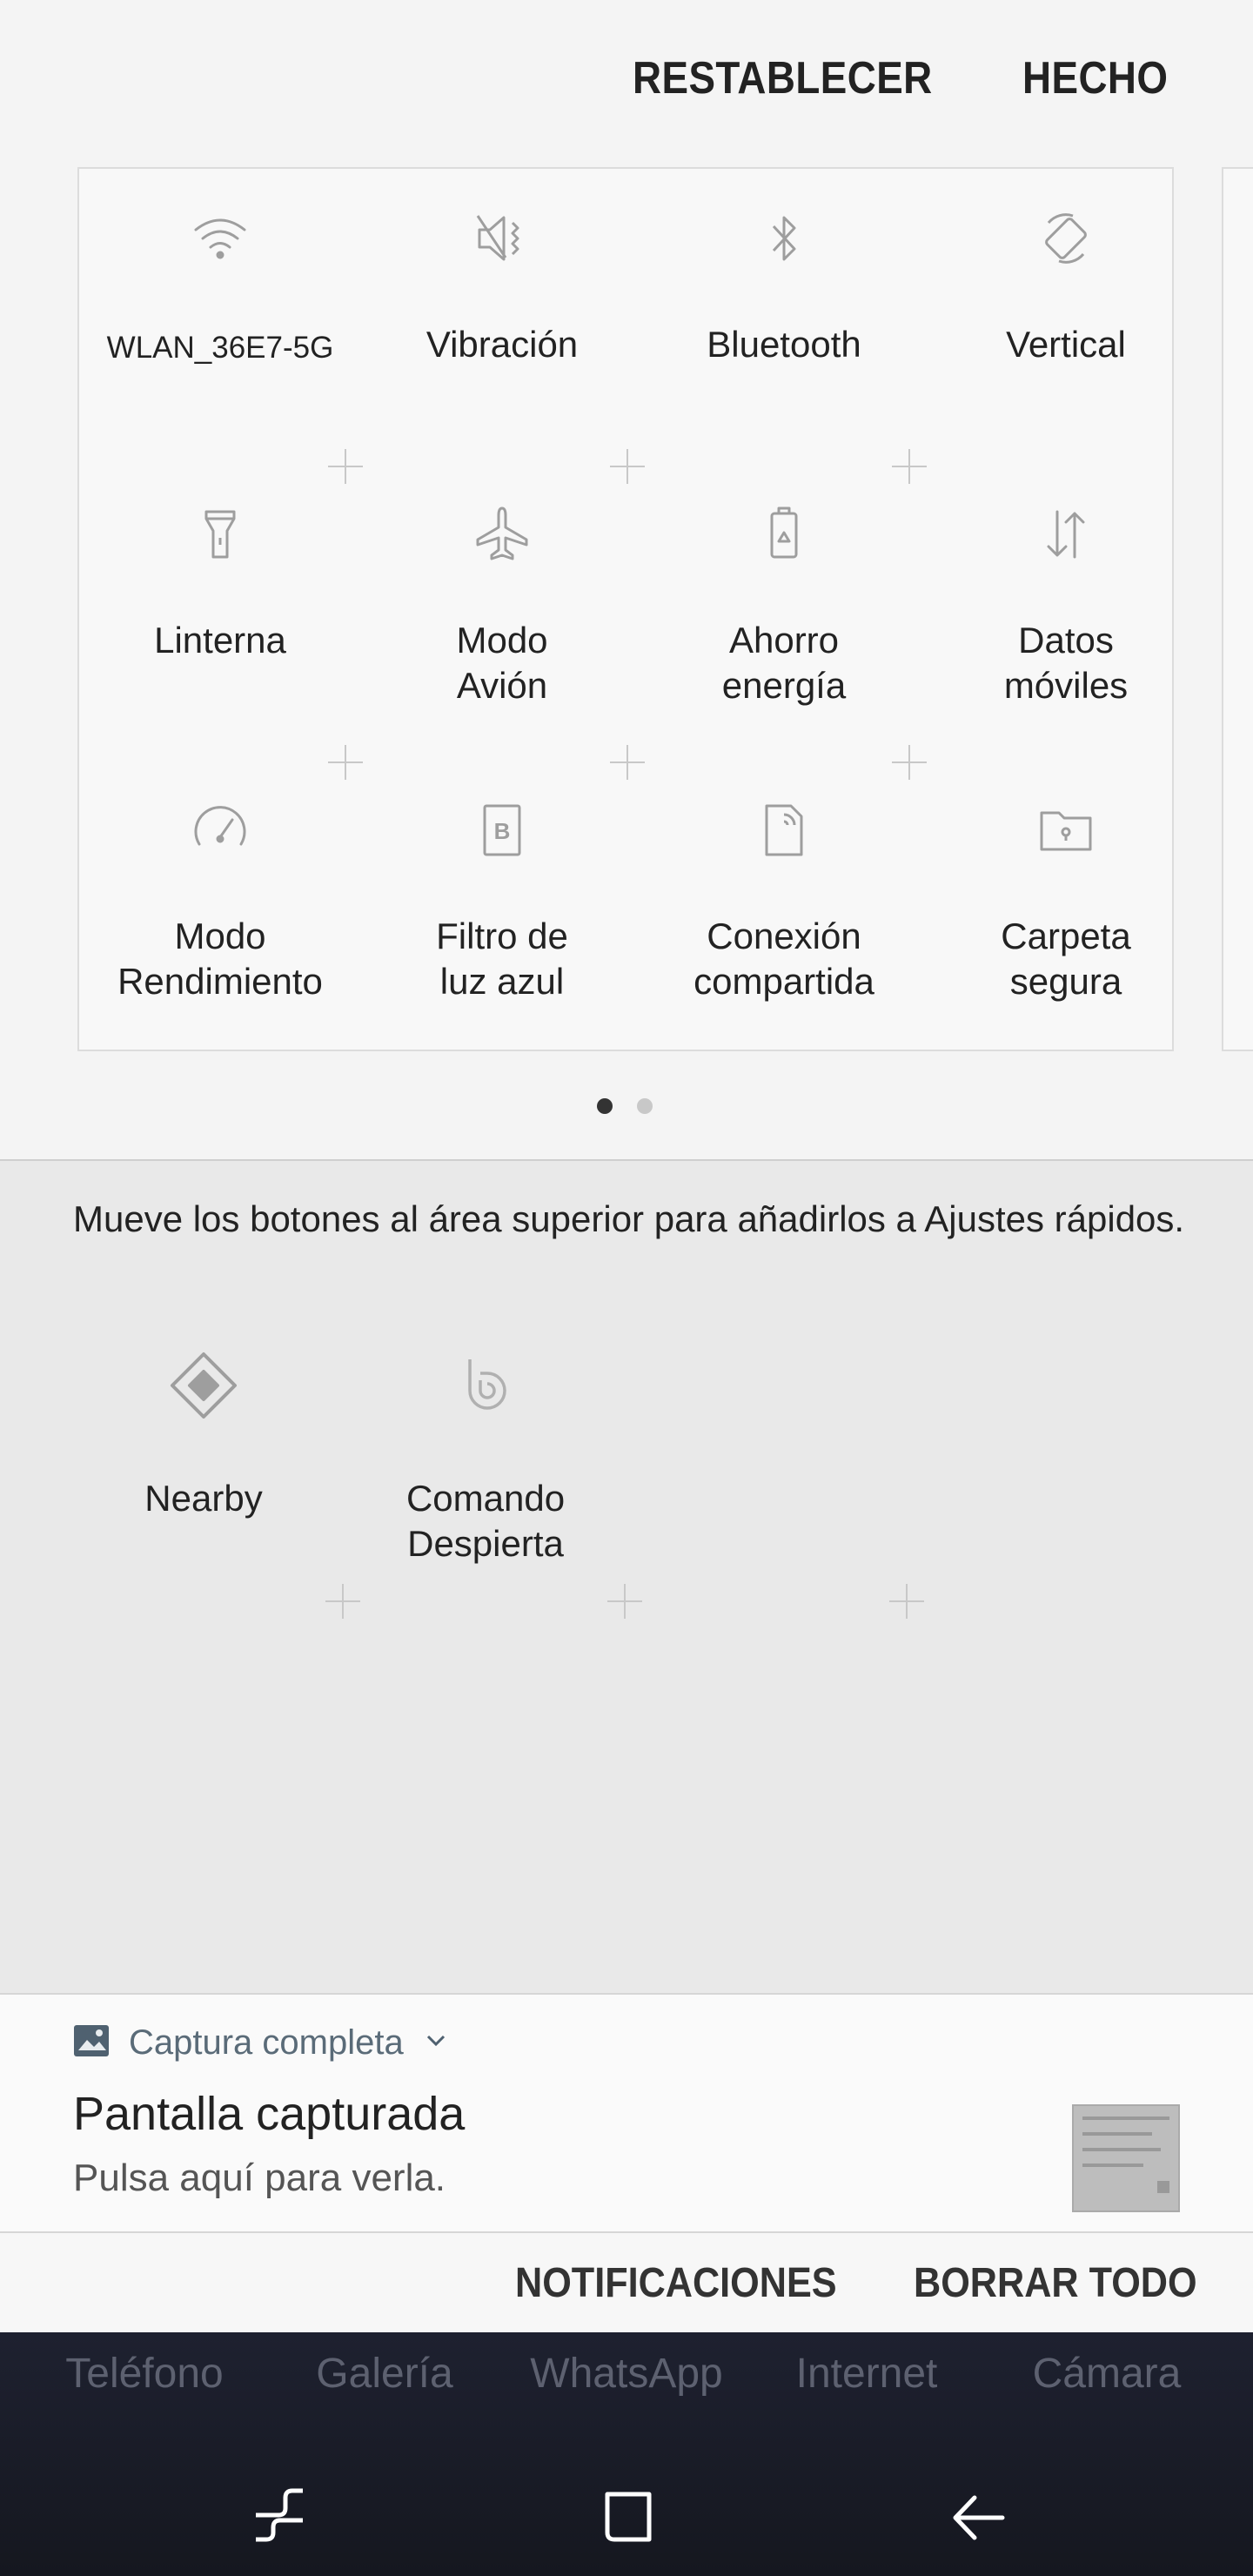 The width and height of the screenshot is (1253, 2576). I want to click on tile-label: Modo Rendimiento, so click(220, 959).